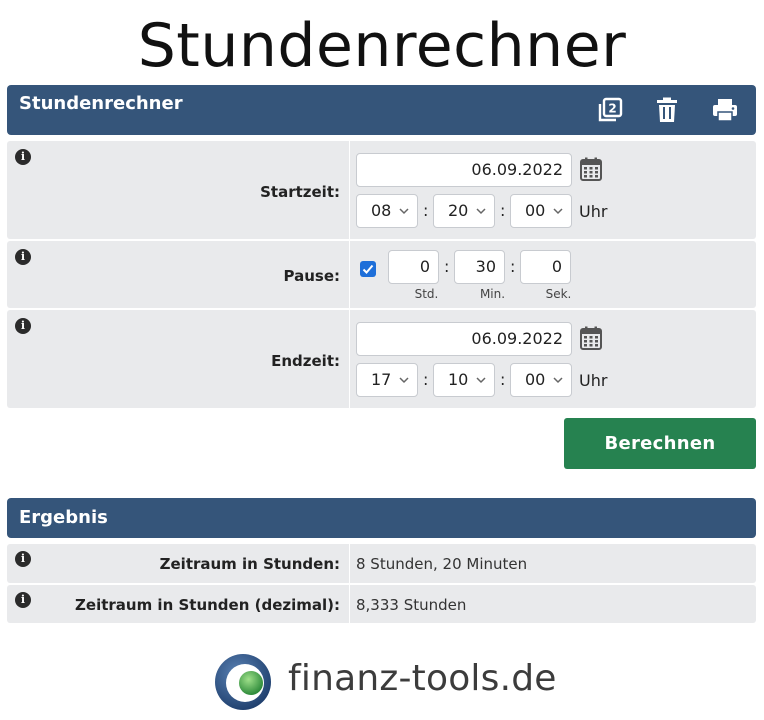  Describe the element at coordinates (413, 267) in the screenshot. I see `pause-hours-input: 0` at that location.